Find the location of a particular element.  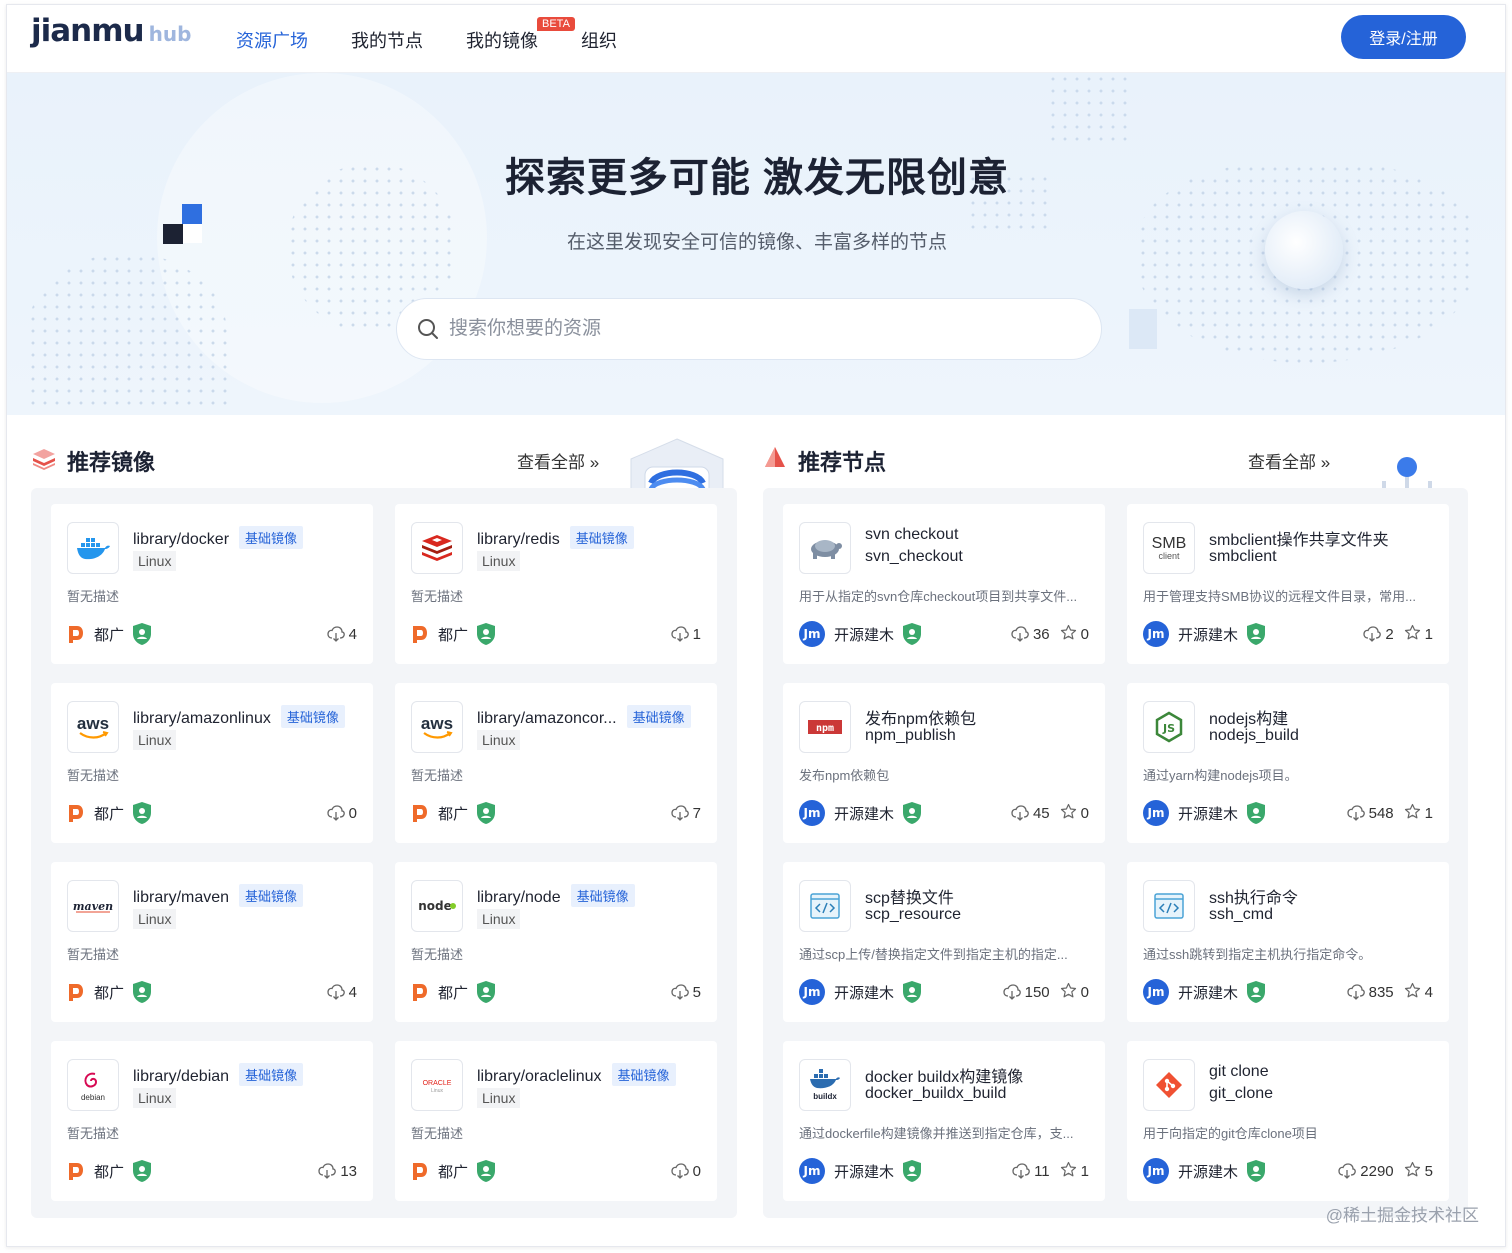

image-card: library/redis 基础镜像 Linux 暂无描述 都广 1 is located at coordinates (556, 584).